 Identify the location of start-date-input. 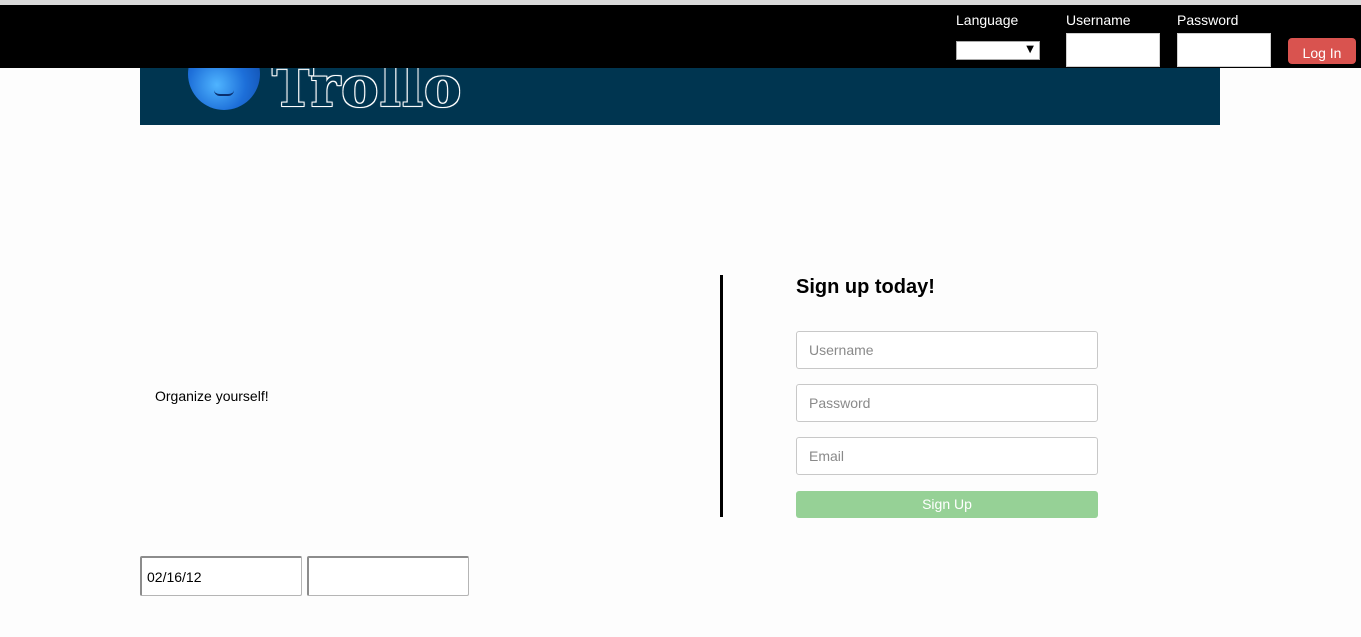
(221, 576).